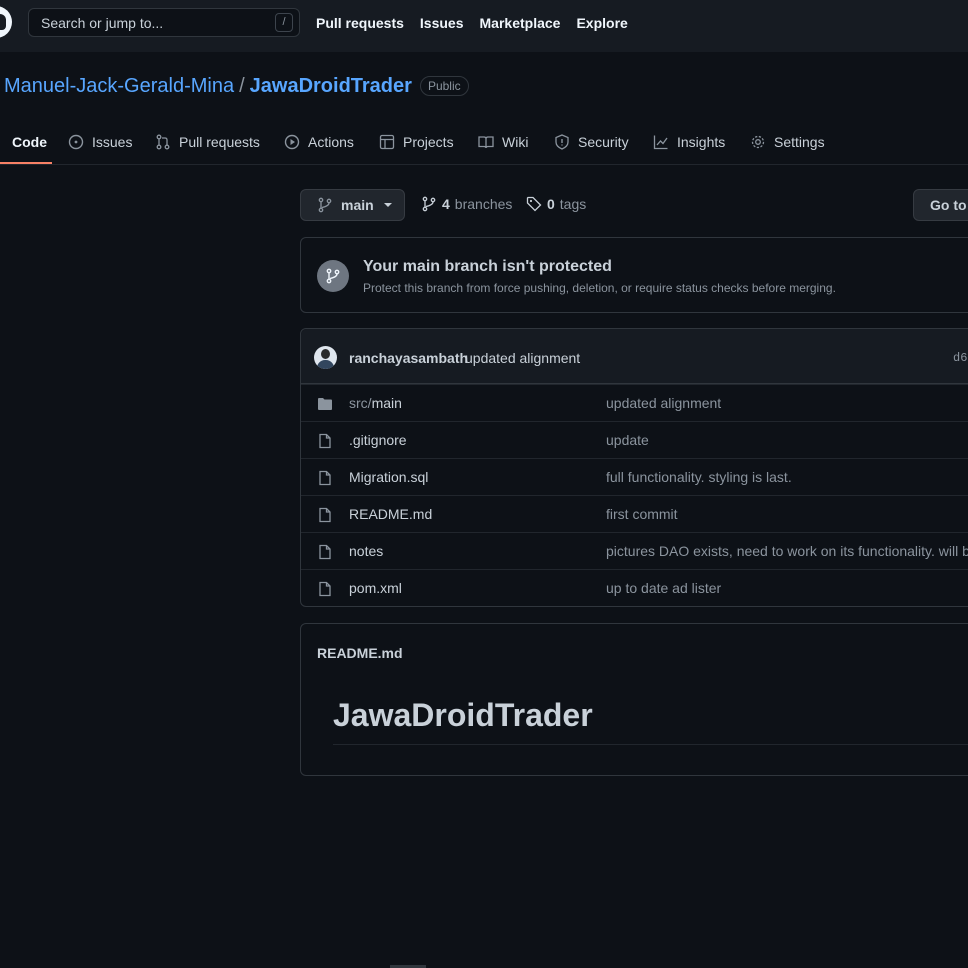 Image resolution: width=968 pixels, height=968 pixels. I want to click on nav-pull-requests: Pull requests, so click(360, 23).